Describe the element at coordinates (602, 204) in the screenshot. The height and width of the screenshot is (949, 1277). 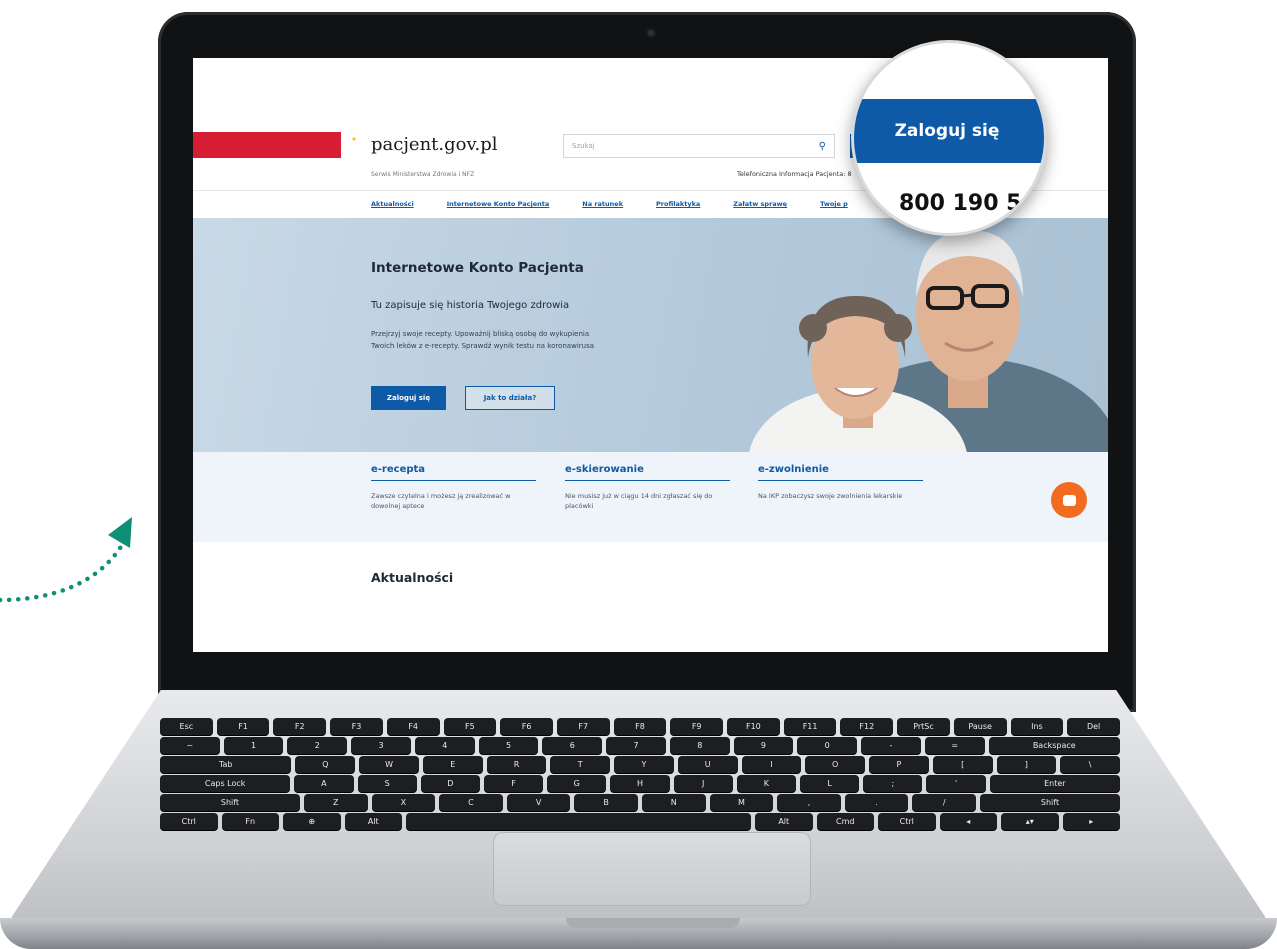
I see `nav-item-na-ratunek: Na ratunek` at that location.